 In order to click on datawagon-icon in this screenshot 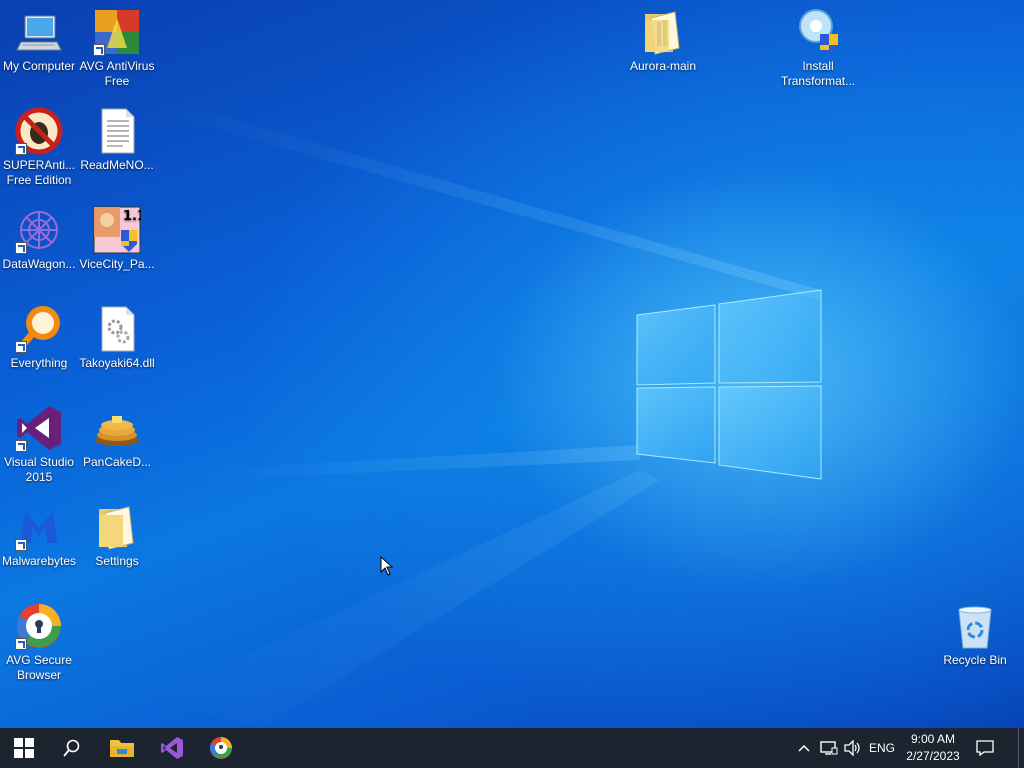, I will do `click(39, 230)`.